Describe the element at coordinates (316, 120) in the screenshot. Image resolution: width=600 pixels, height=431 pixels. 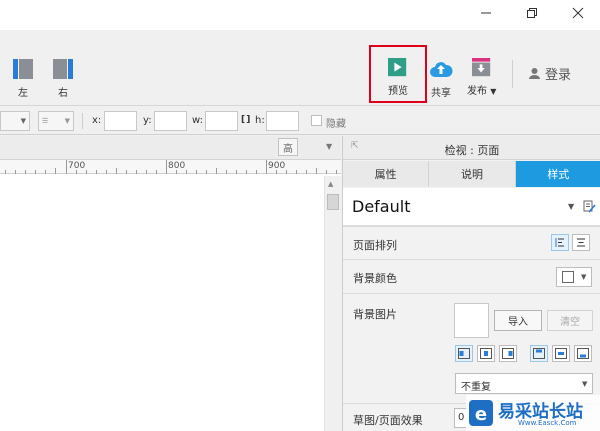
I see `hidden-checkbox` at that location.